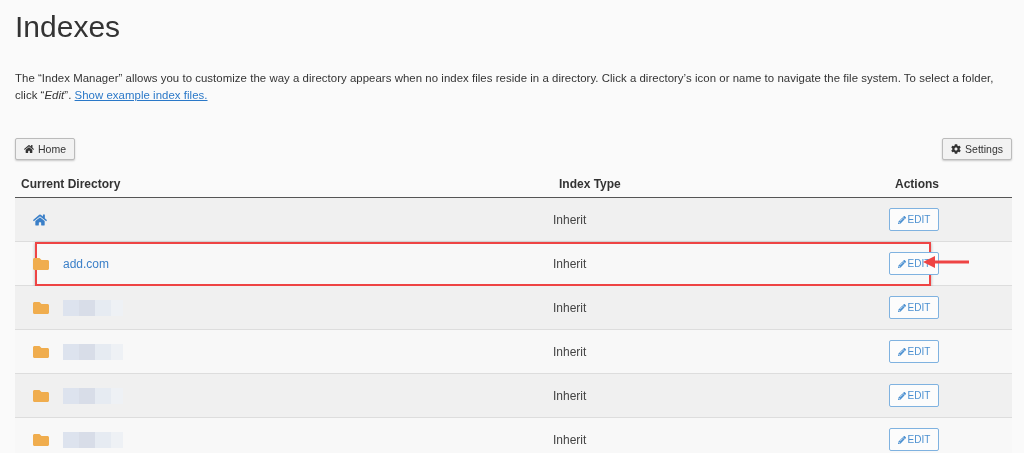  What do you see at coordinates (505, 87) in the screenshot?
I see `description-text: The “Index Manager” allows you to customize the way a directory appears when no index files reside in a directory. Click a directory’s icon or name to navigate the file system. To select a folder, click “Edit”. Show example index files.` at bounding box center [505, 87].